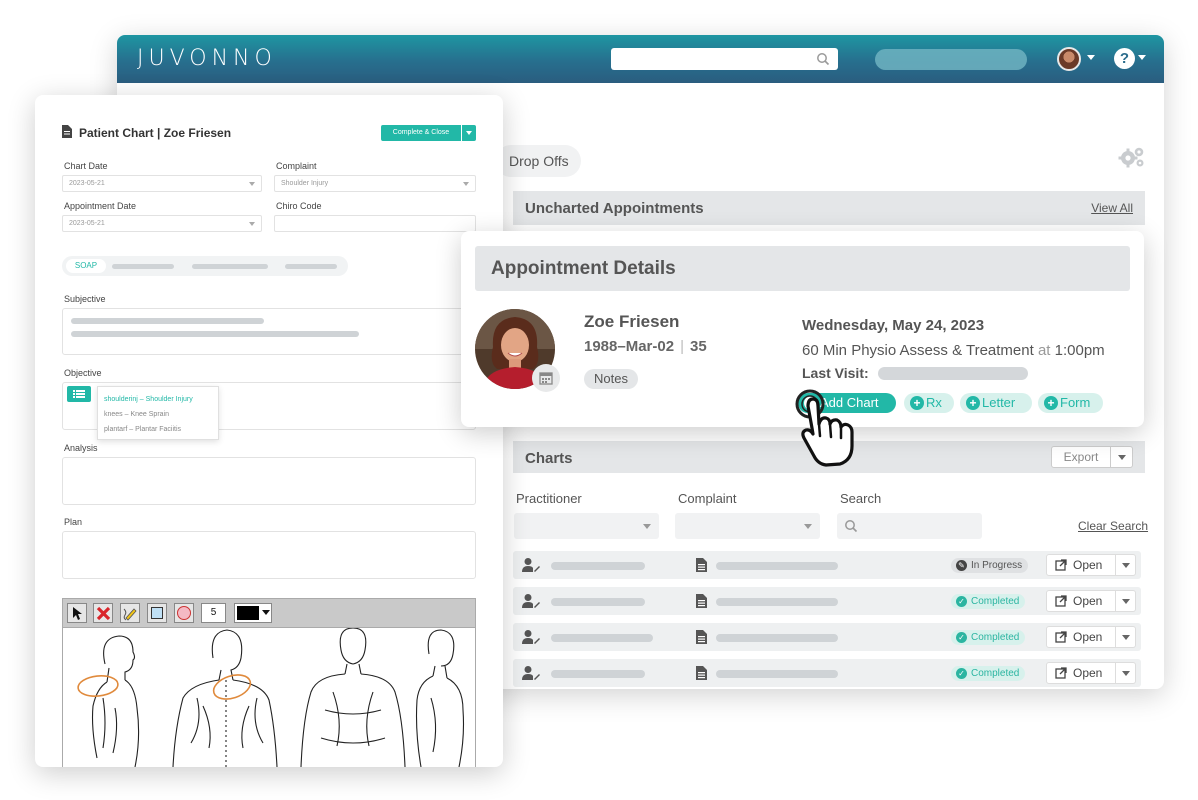 The height and width of the screenshot is (800, 1198). Describe the element at coordinates (929, 403) in the screenshot. I see `add-rx-button: + Rx` at that location.